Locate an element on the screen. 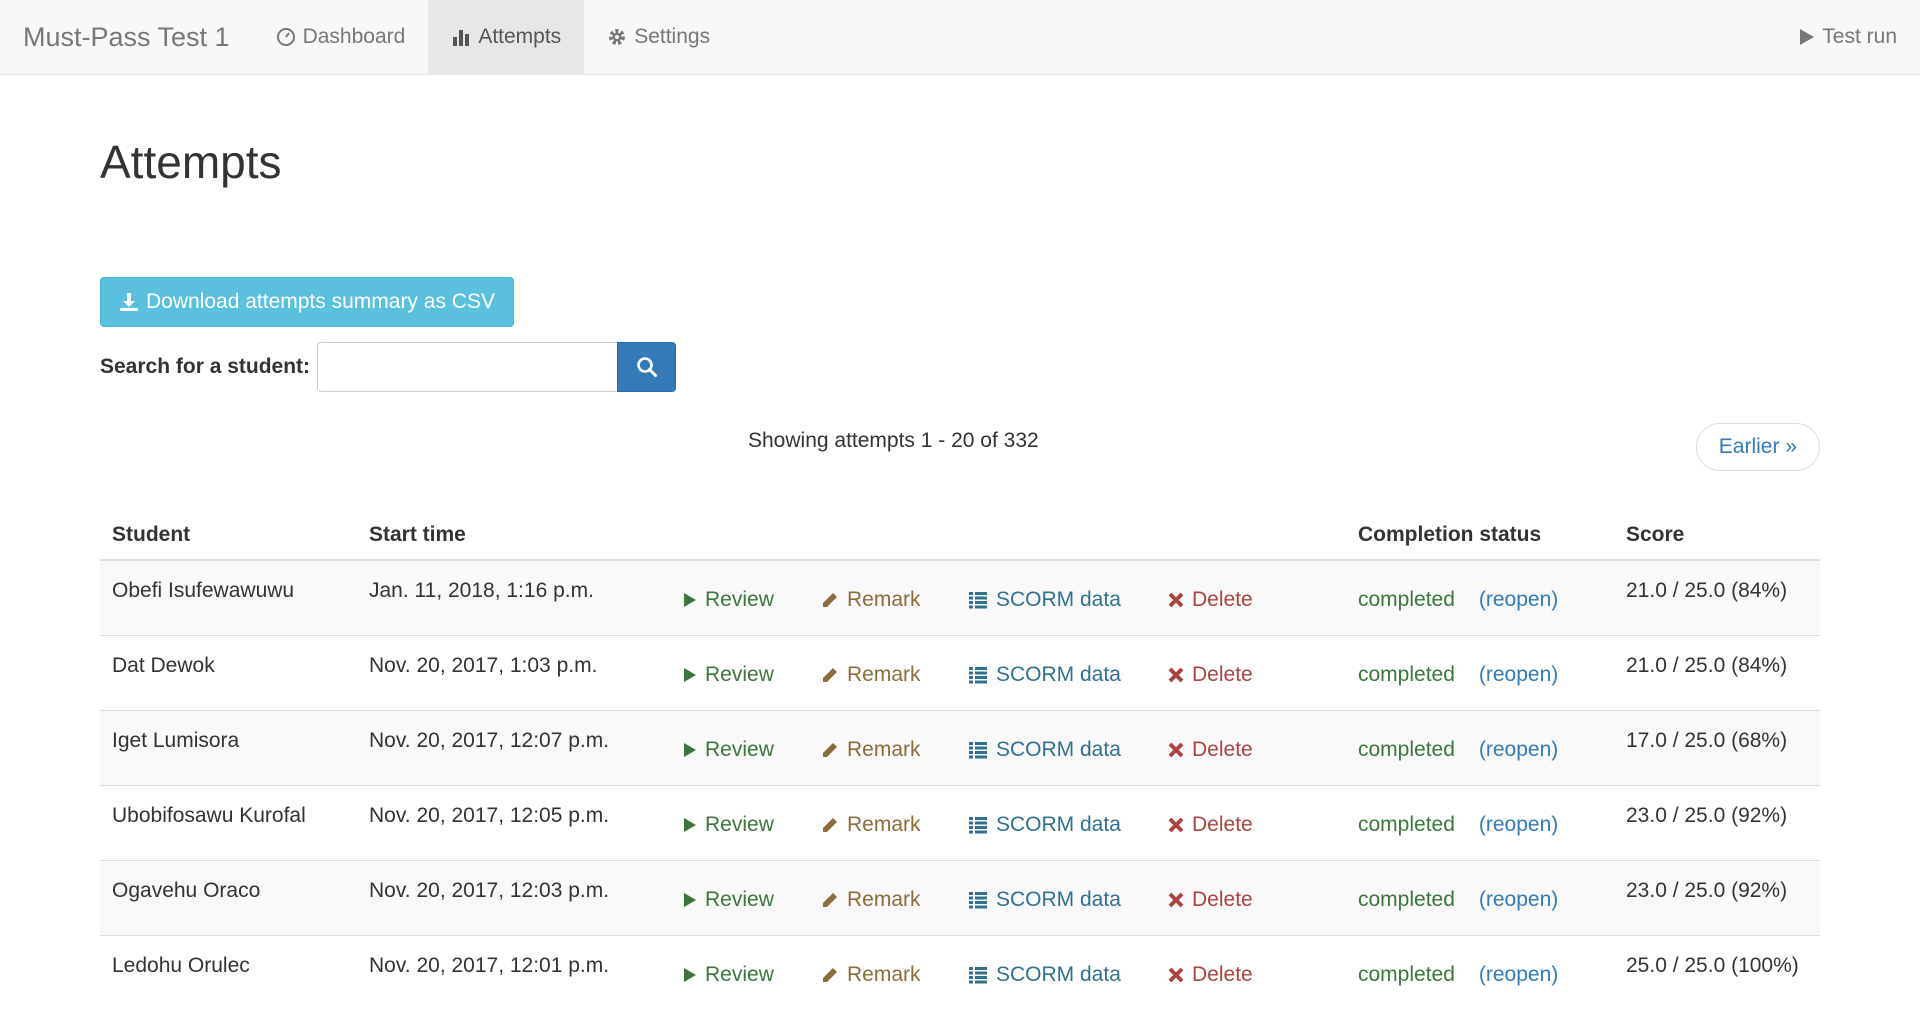  cell-start-time: Nov. 20, 2017, 12:05 p.m. is located at coordinates (514, 823).